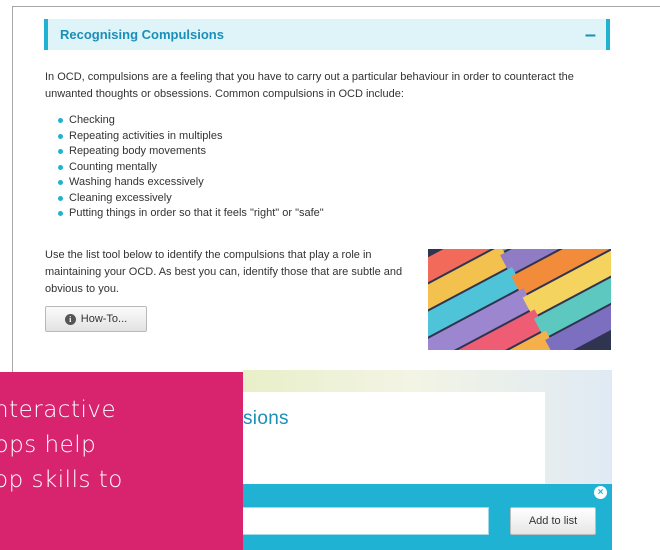 The height and width of the screenshot is (550, 660). Describe the element at coordinates (590, 35) in the screenshot. I see `collapse-toggle: –` at that location.